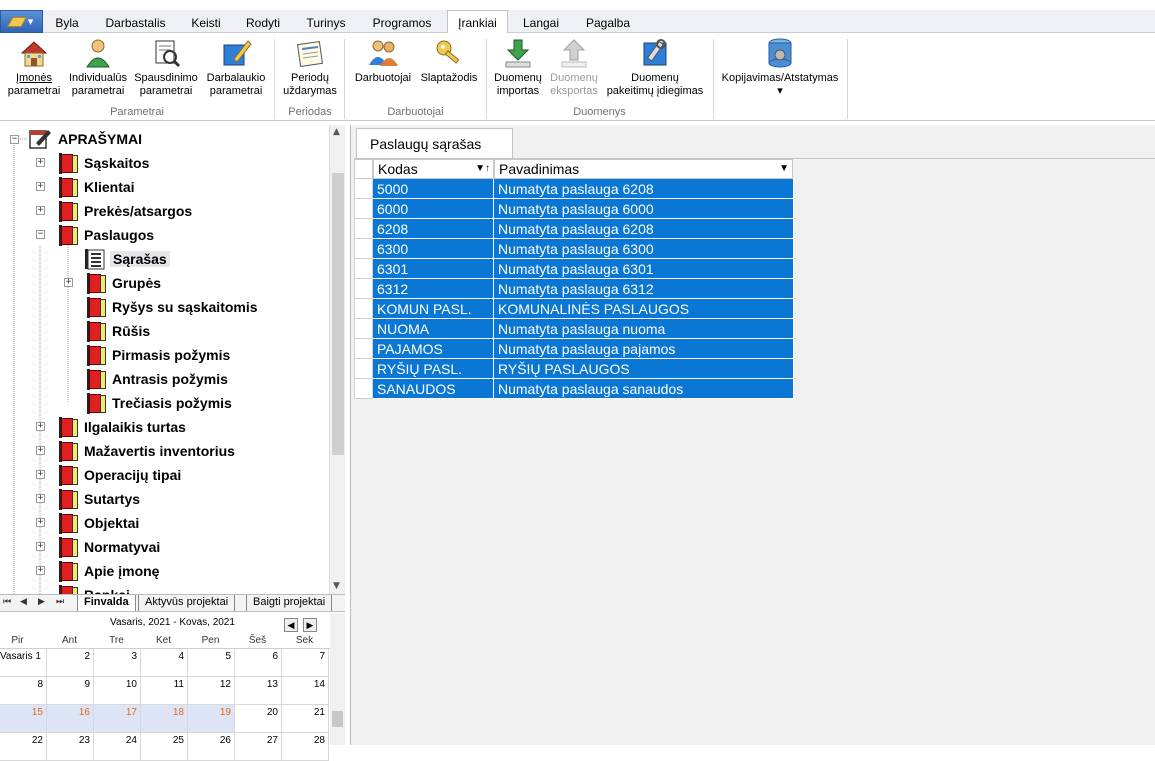 This screenshot has width=1155, height=761. I want to click on calendar-day: 3, so click(117, 663).